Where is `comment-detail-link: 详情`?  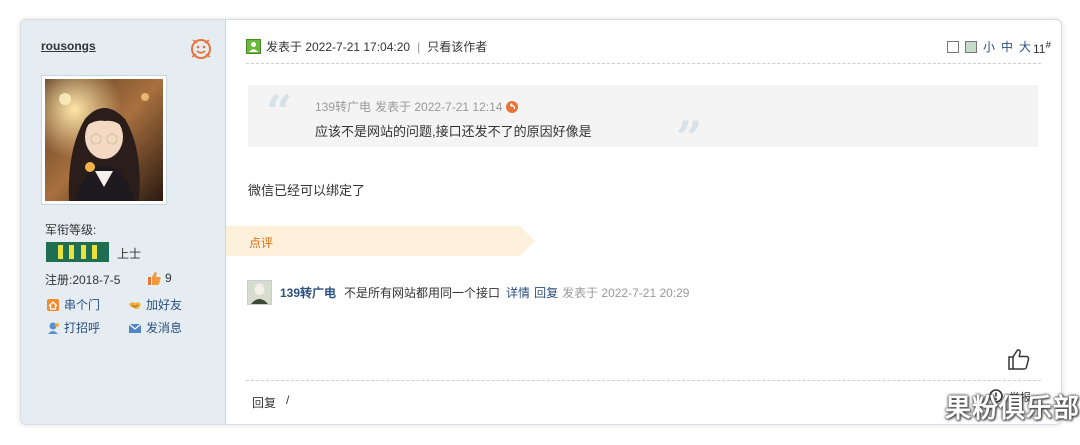
comment-detail-link: 详情 is located at coordinates (518, 292).